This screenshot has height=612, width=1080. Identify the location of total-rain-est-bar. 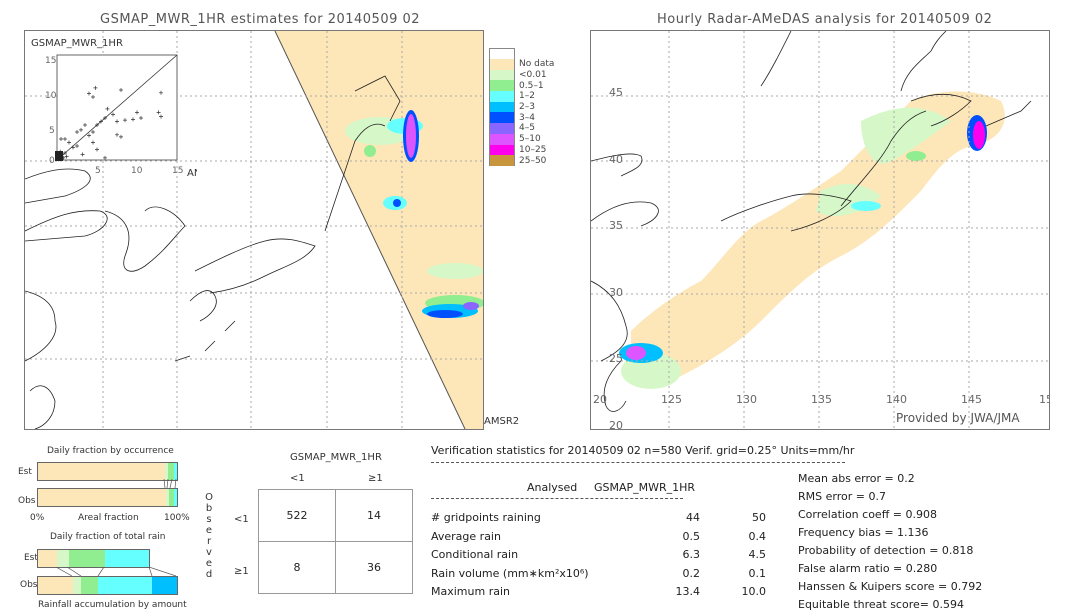
(94, 558).